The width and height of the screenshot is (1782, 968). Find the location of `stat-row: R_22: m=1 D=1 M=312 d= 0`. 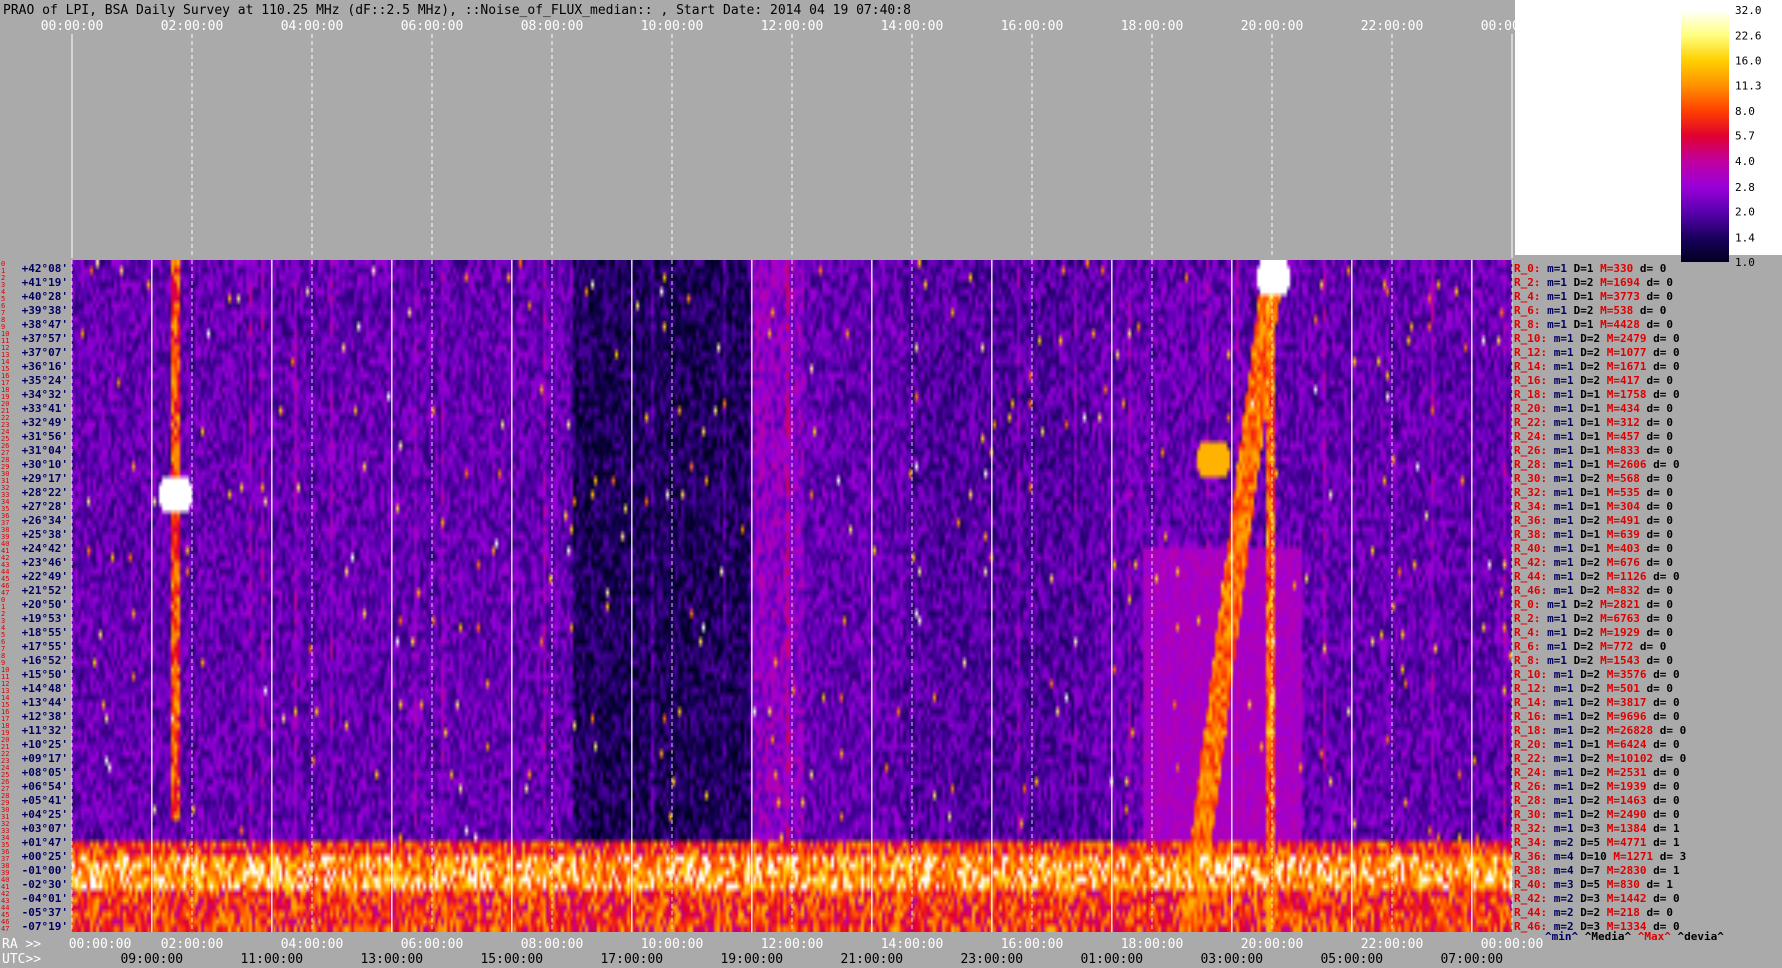

stat-row: R_22: m=1 D=1 M=312 d= 0 is located at coordinates (1593, 422).